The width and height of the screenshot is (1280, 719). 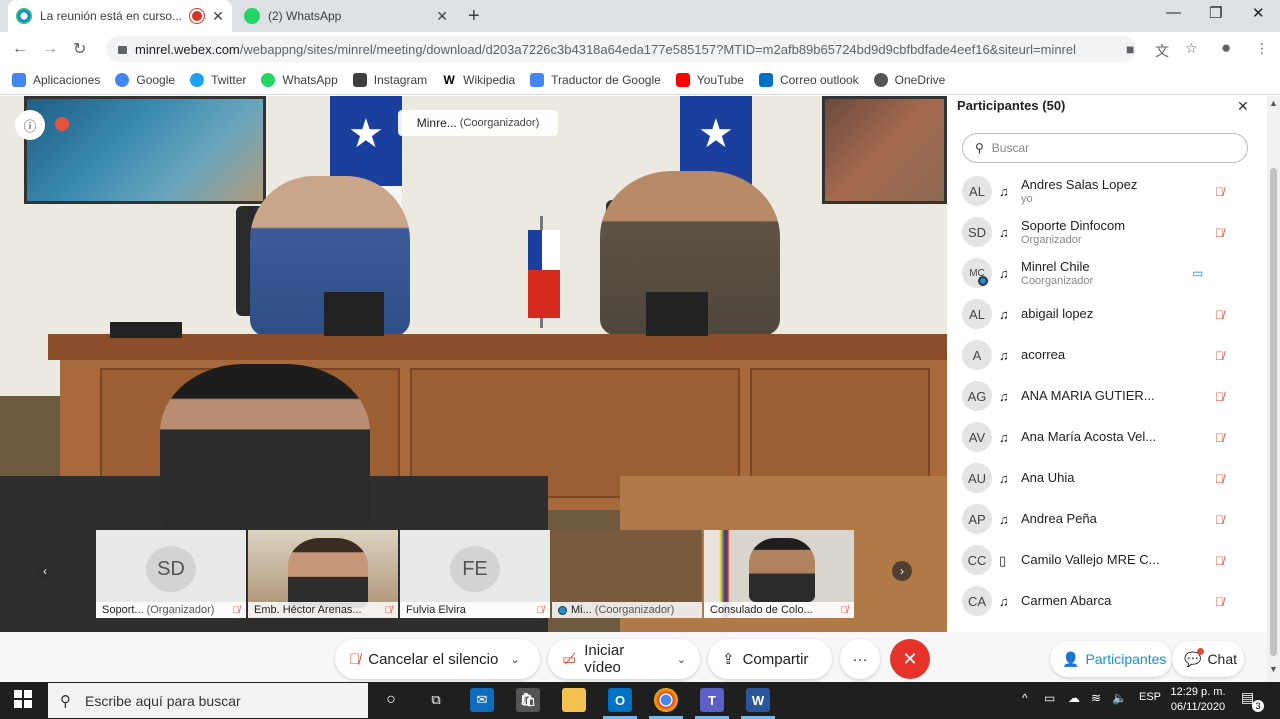 What do you see at coordinates (56, 80) in the screenshot?
I see `bookmark-apps: Aplicaciones` at bounding box center [56, 80].